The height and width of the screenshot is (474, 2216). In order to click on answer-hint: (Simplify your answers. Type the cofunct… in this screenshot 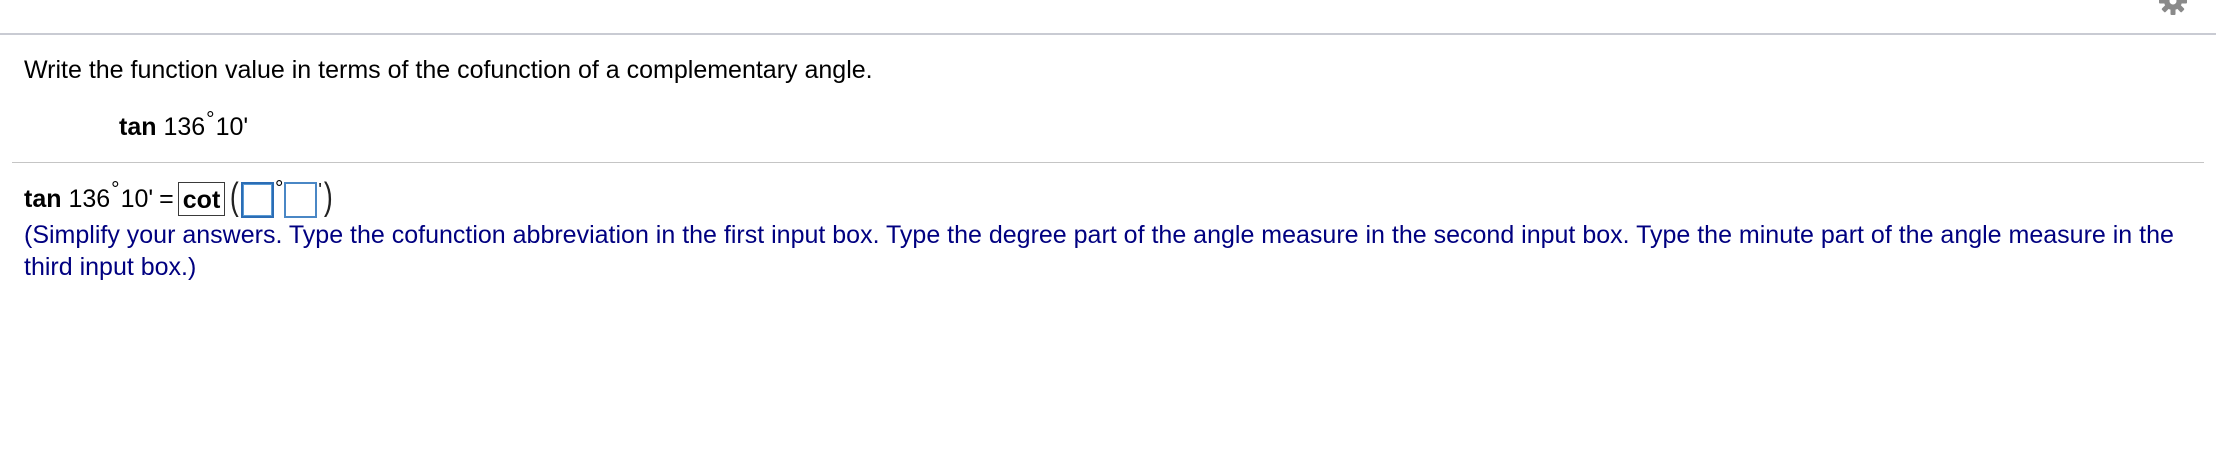, I will do `click(1099, 251)`.